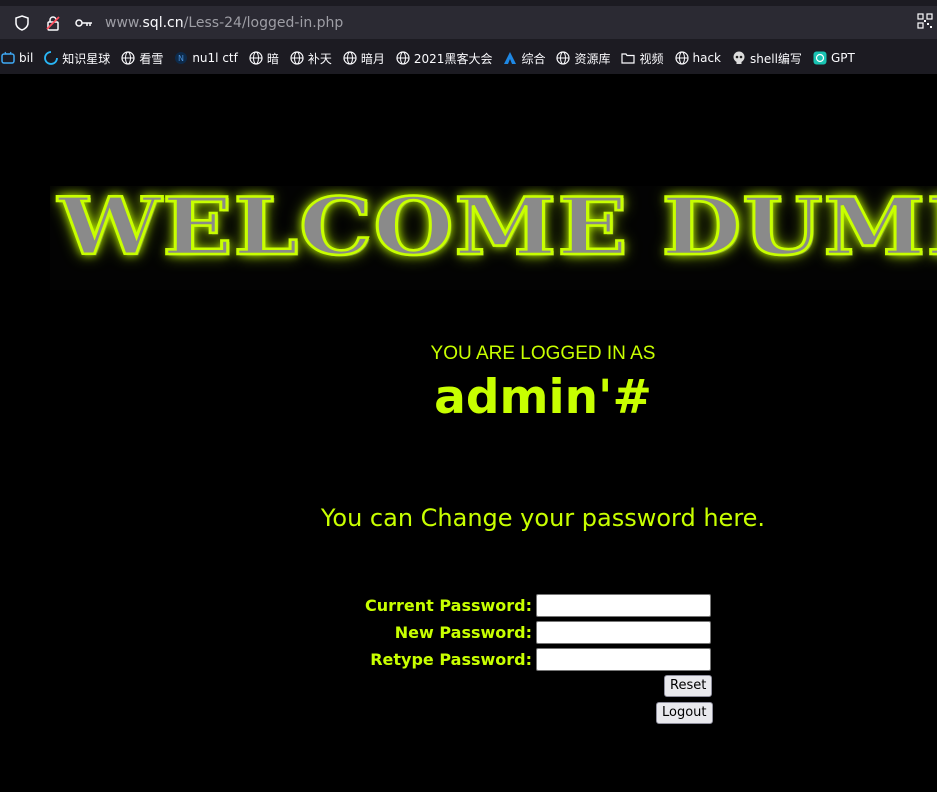  I want to click on retype-password-row: Retype Password:, so click(525, 659).